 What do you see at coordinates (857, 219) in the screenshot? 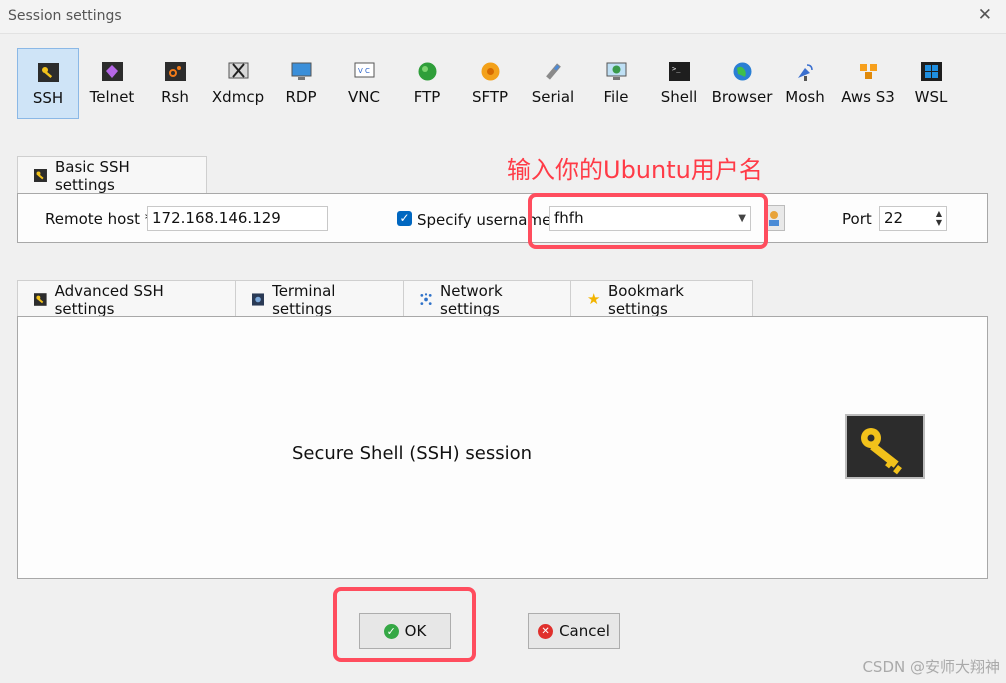
I see `port-label: Port` at bounding box center [857, 219].